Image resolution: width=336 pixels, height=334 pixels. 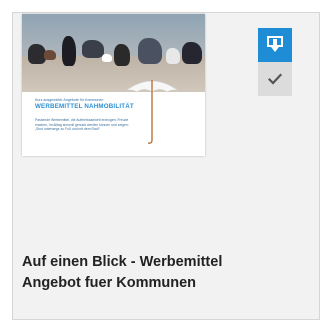 I want to click on download-icon, so click(x=275, y=44).